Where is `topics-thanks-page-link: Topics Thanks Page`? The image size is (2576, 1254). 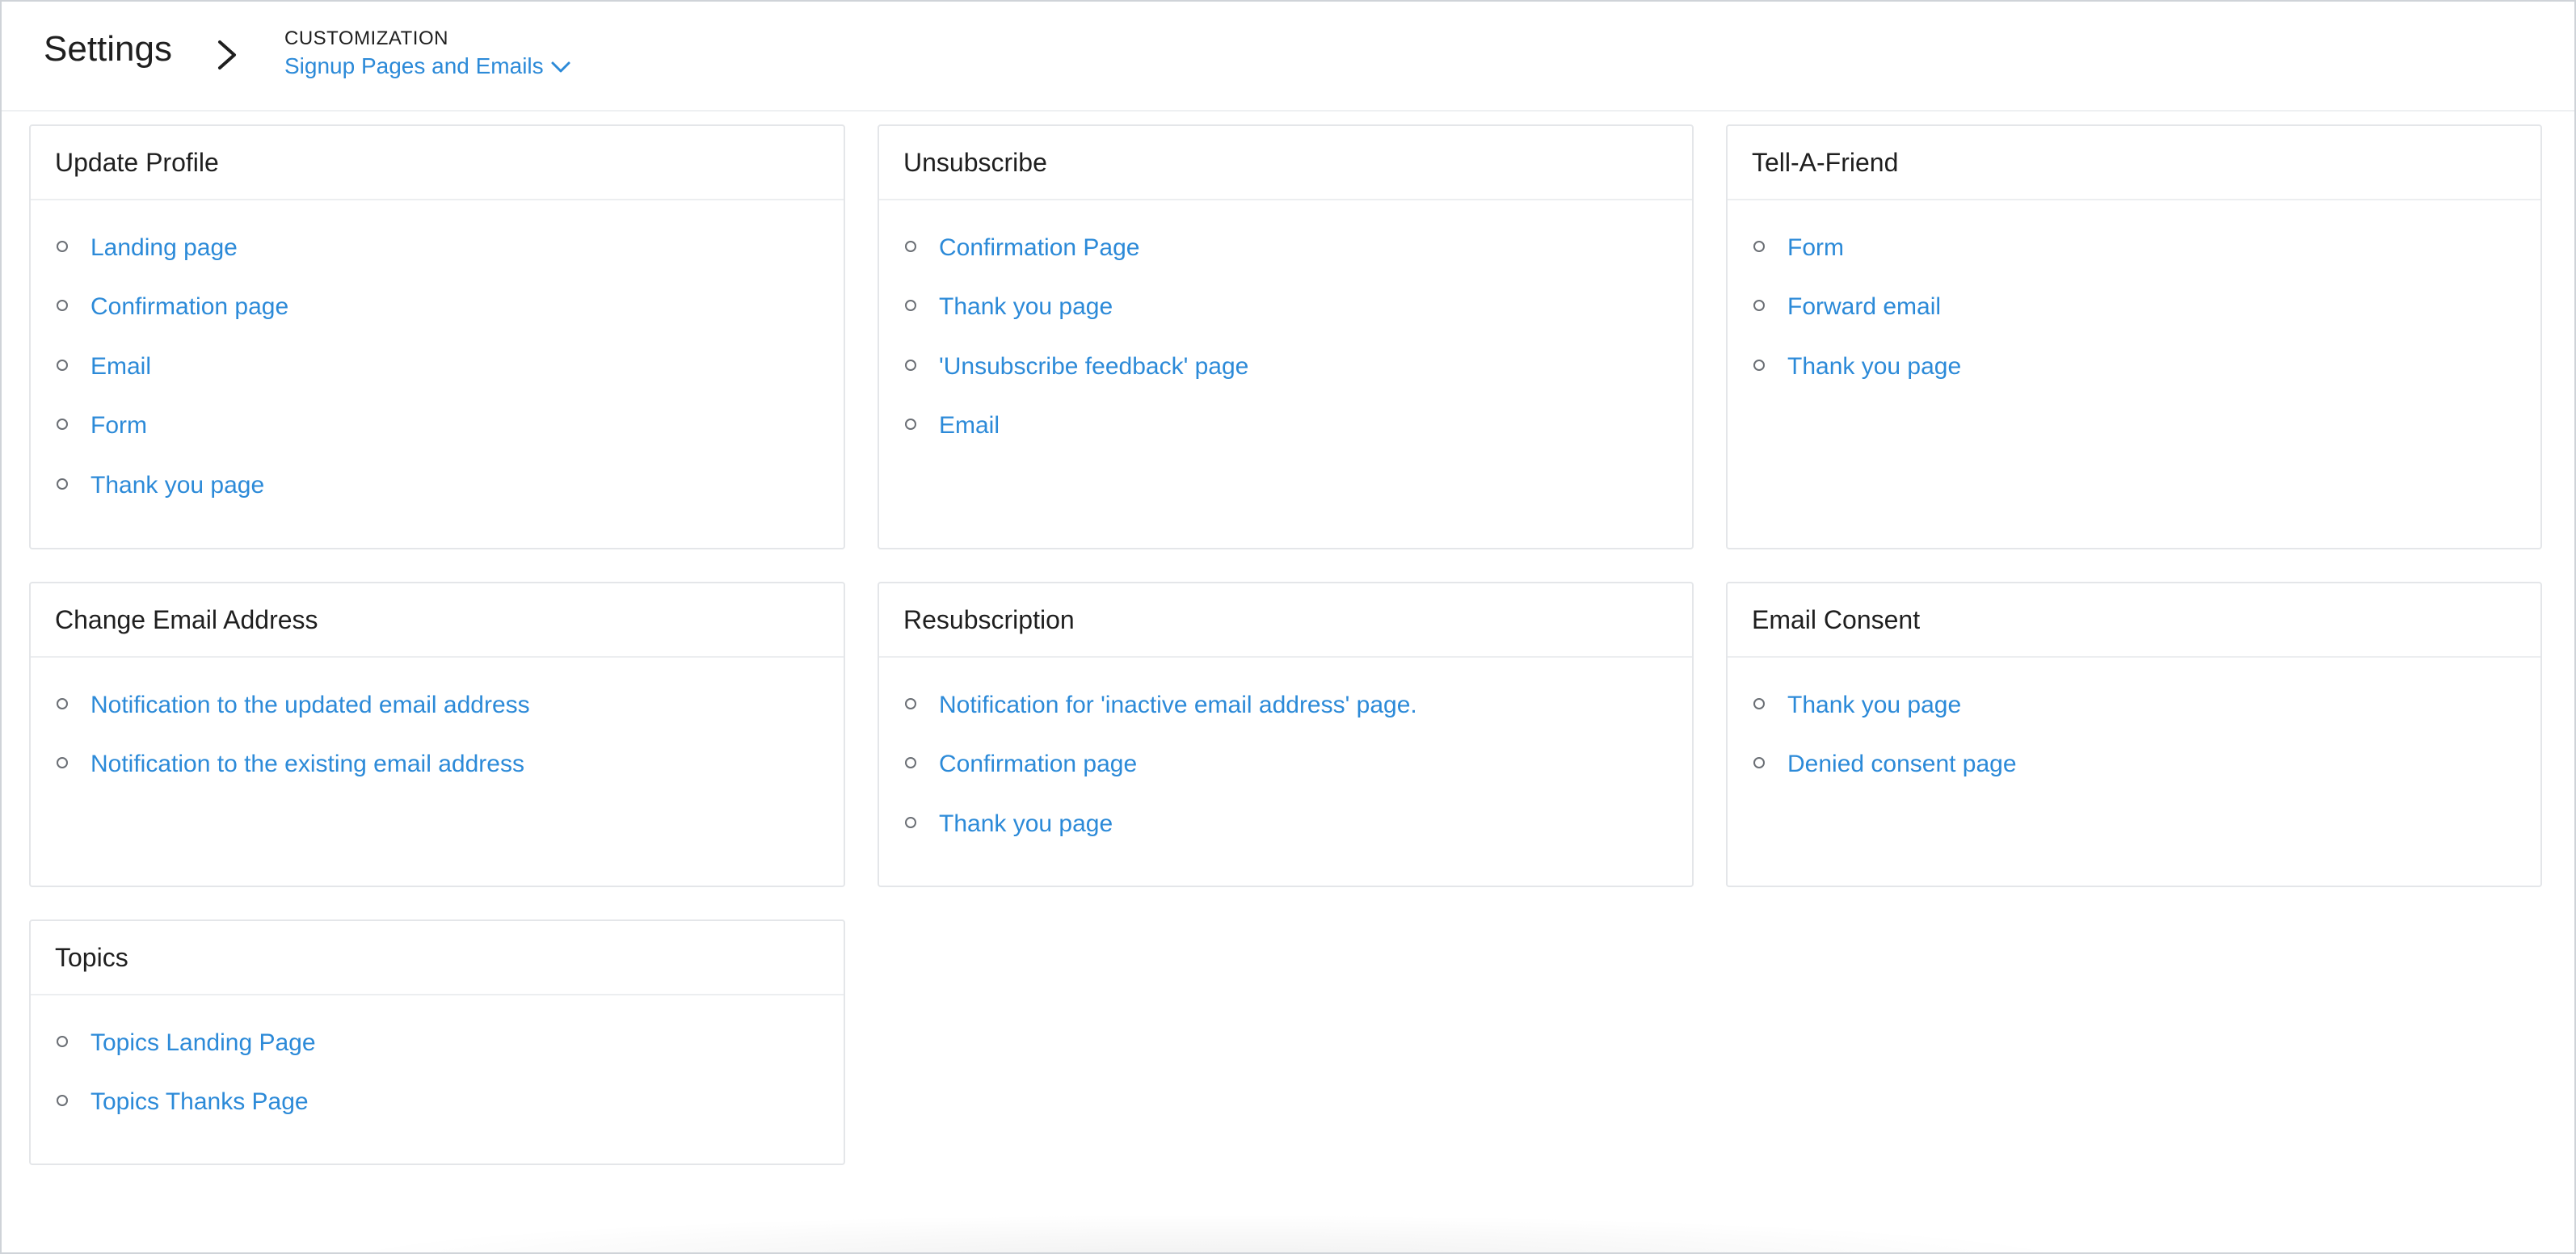
topics-thanks-page-link: Topics Thanks Page is located at coordinates (199, 1102).